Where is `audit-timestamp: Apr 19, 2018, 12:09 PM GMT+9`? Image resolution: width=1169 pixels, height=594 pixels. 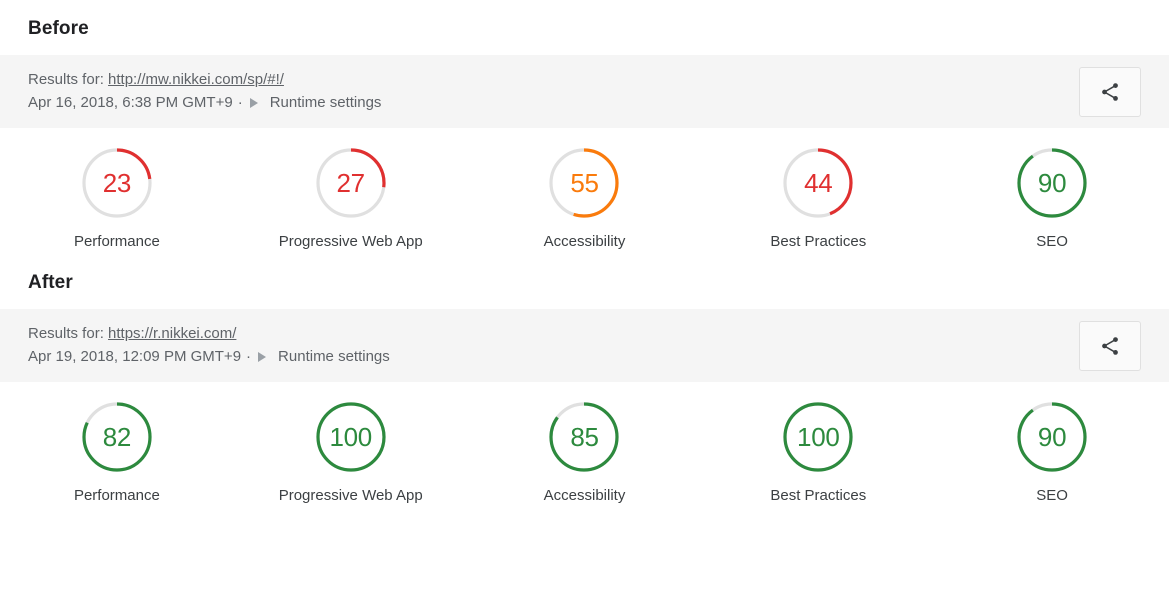
audit-timestamp: Apr 19, 2018, 12:09 PM GMT+9 is located at coordinates (135, 356).